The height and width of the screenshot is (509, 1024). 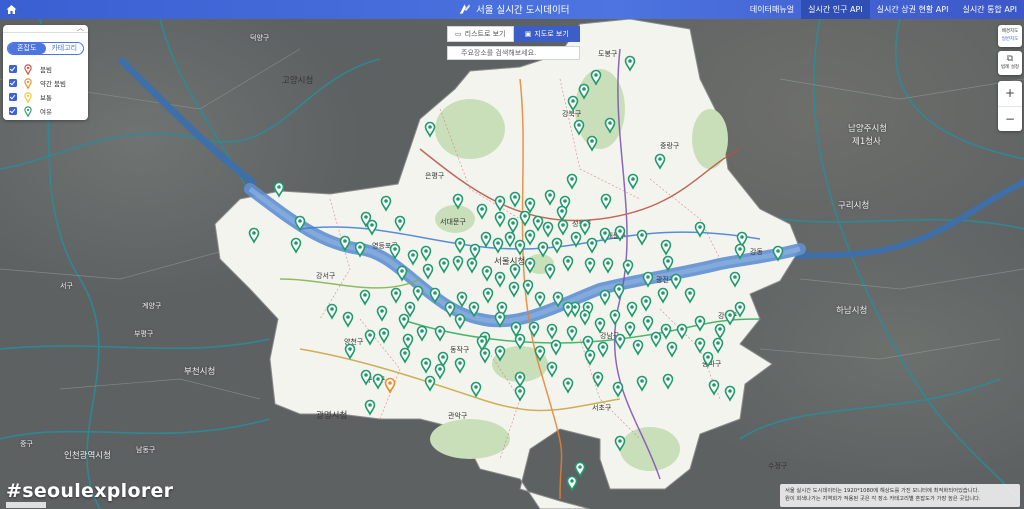 I want to click on list-view-button: ▭ 리스트로 보기, so click(x=480, y=34).